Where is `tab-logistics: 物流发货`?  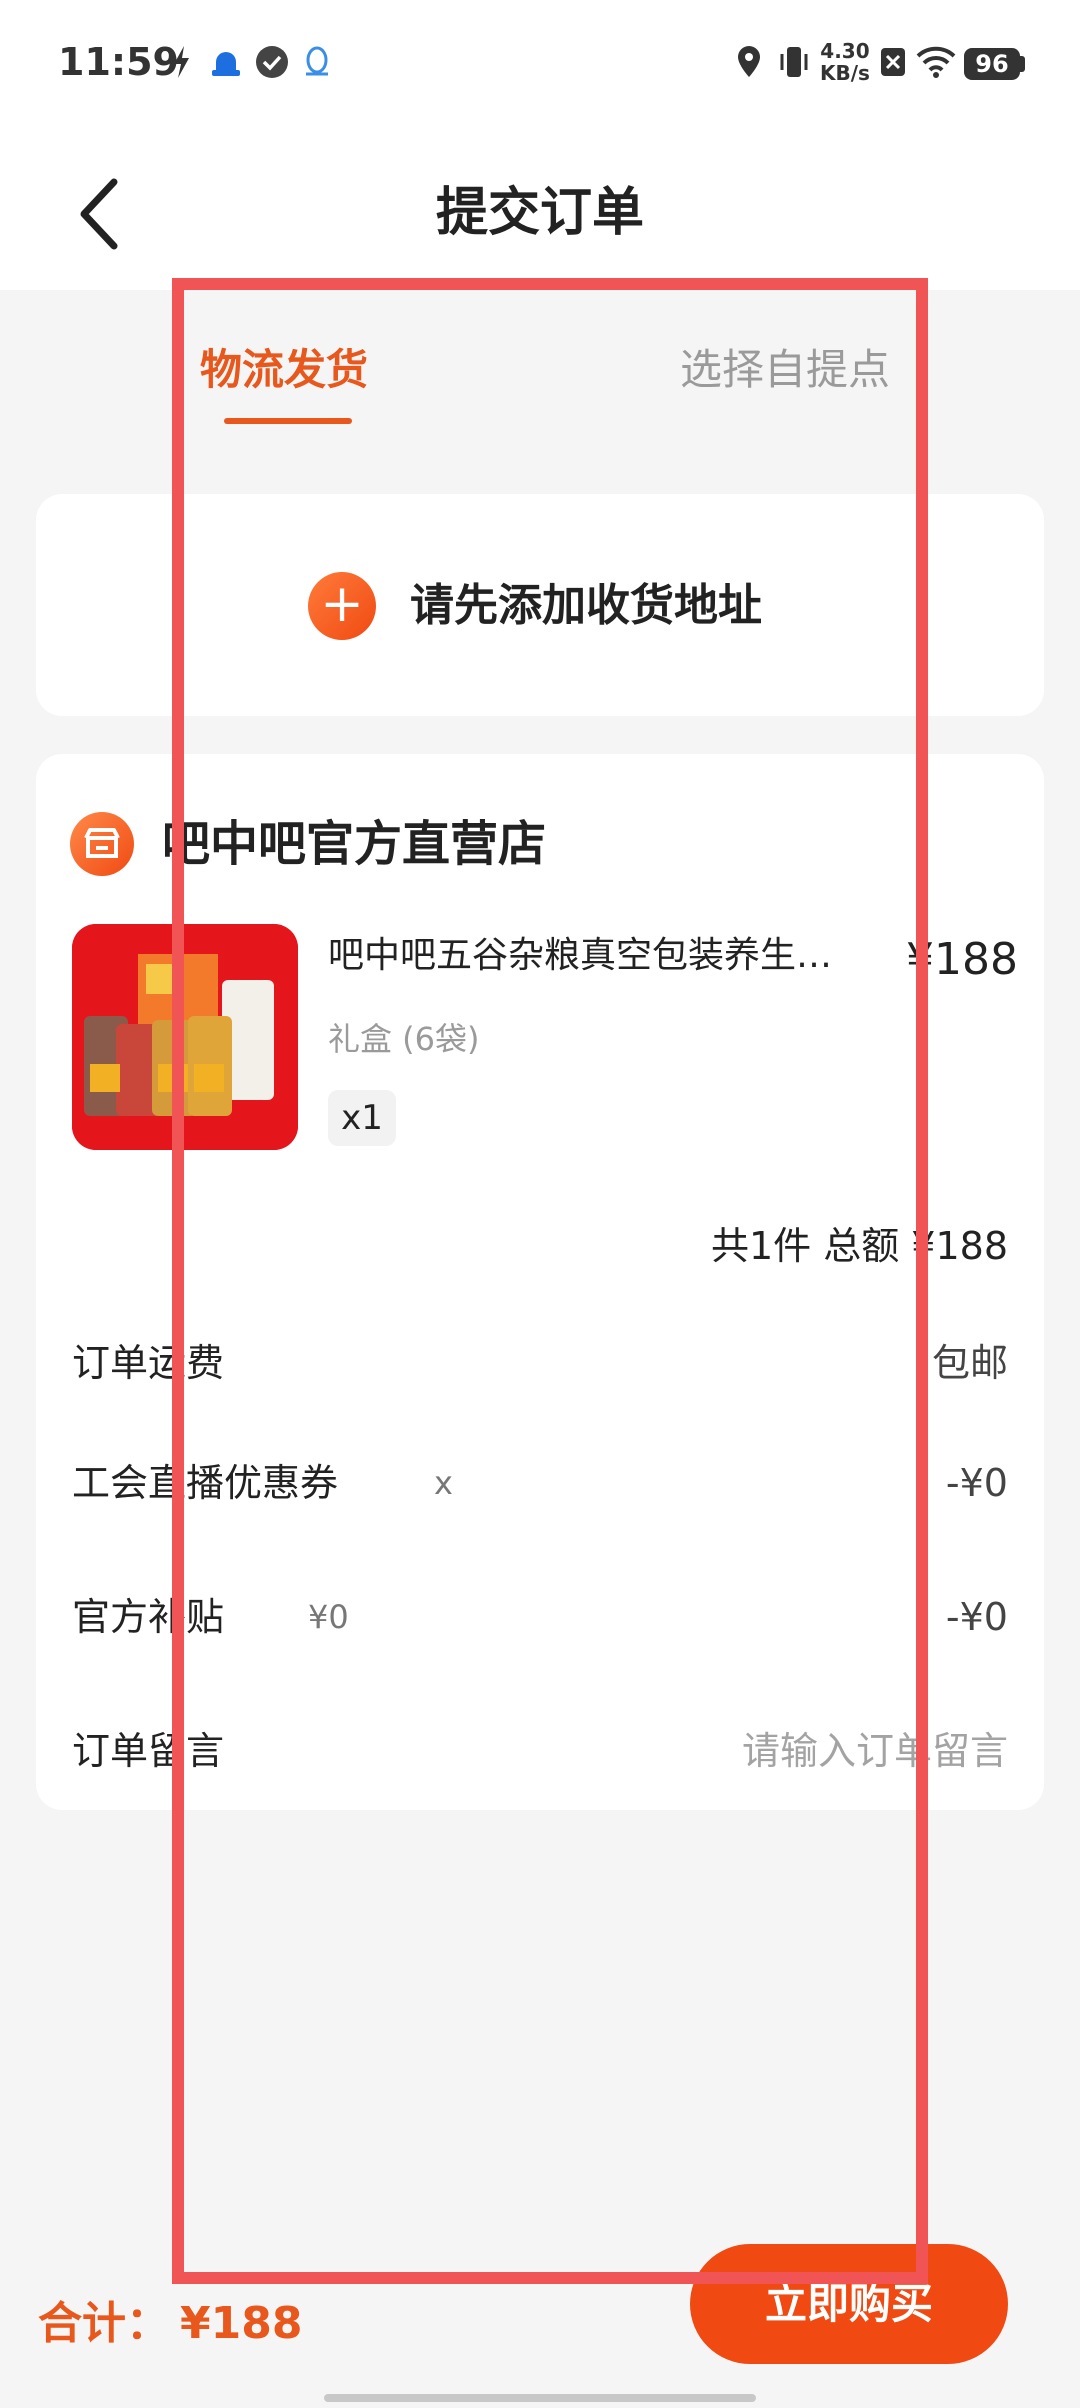 tab-logistics: 物流发货 is located at coordinates (284, 370).